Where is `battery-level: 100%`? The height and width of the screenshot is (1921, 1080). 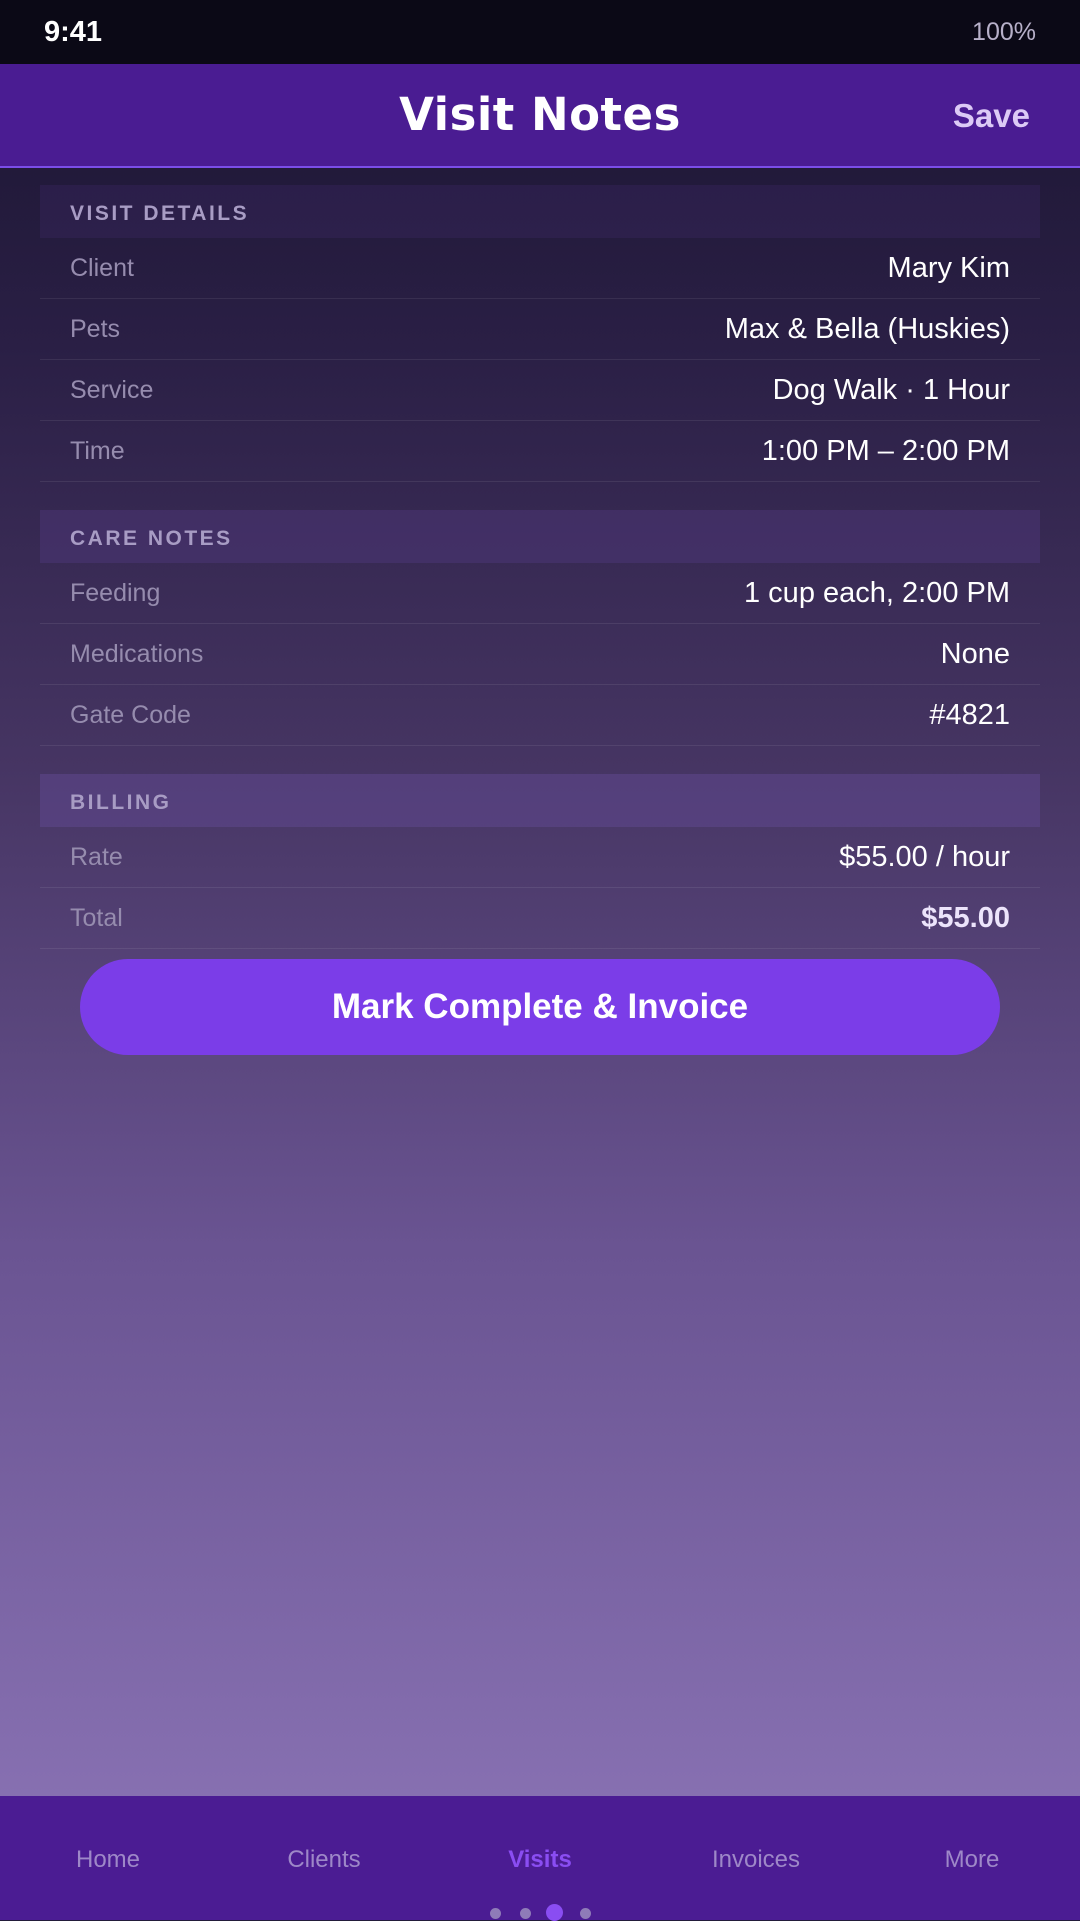 battery-level: 100% is located at coordinates (1004, 31).